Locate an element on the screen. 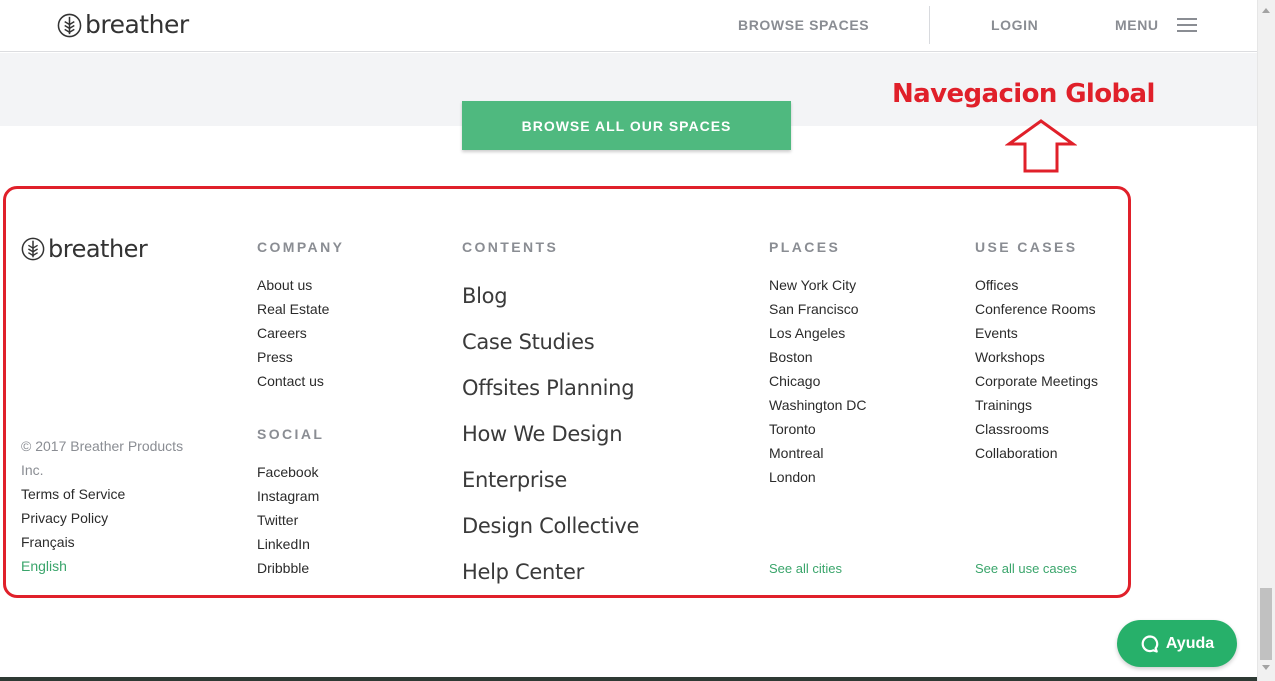  footer-link-offices: Offices is located at coordinates (1036, 285).